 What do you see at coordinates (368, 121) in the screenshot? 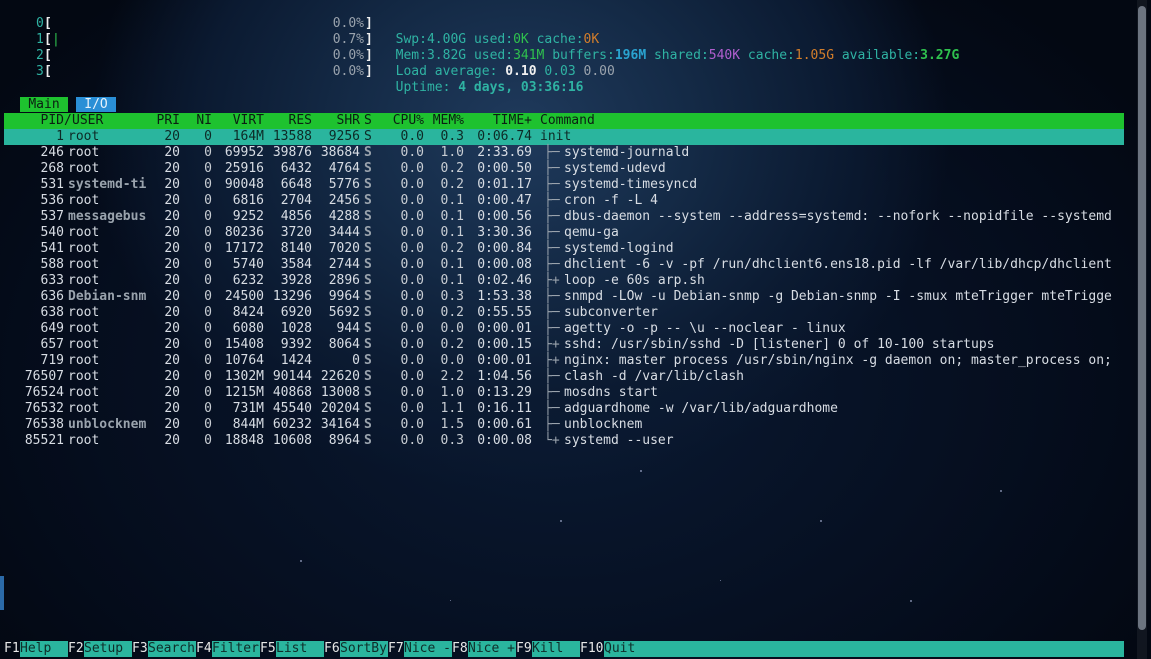
I see `column-state: S` at bounding box center [368, 121].